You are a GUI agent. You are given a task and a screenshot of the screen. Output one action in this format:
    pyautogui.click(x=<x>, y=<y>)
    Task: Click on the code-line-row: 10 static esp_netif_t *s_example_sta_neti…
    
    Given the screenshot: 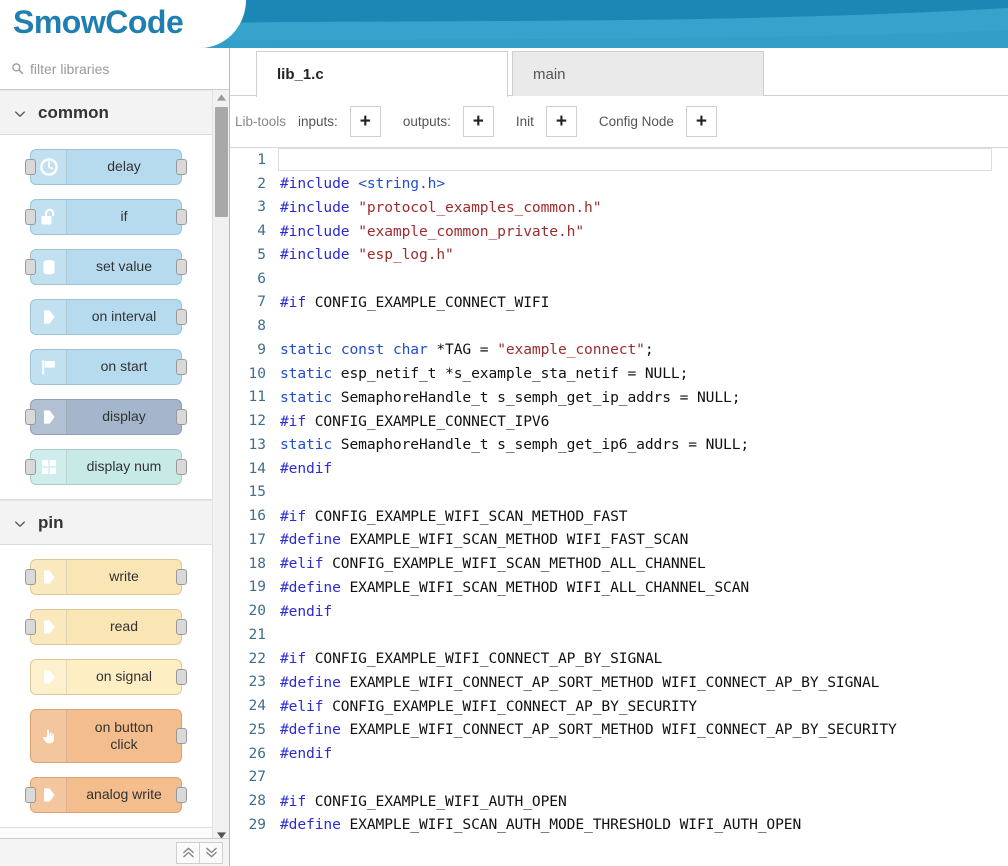 What is the action you would take?
    pyautogui.click(x=619, y=374)
    